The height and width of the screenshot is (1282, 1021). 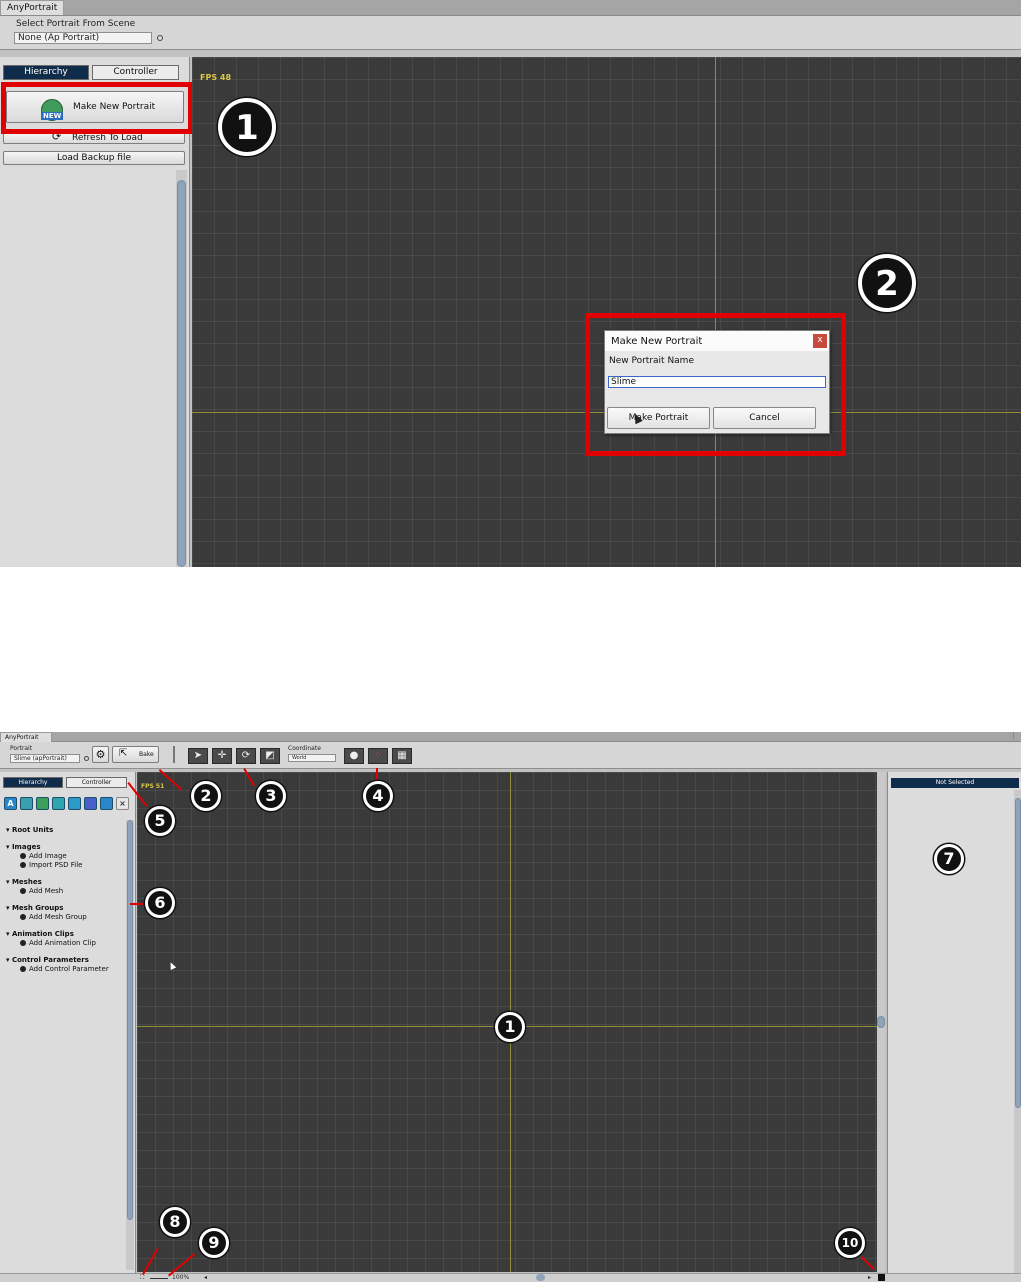 I want to click on tree-add-mesh-group-label: Add Mesh Group, so click(x=58, y=917).